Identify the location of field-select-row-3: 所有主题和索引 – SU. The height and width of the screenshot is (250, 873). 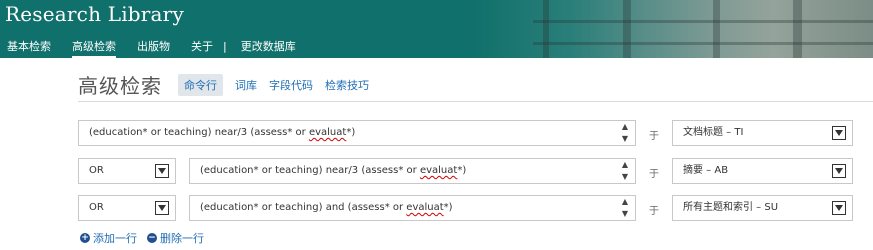
(762, 208).